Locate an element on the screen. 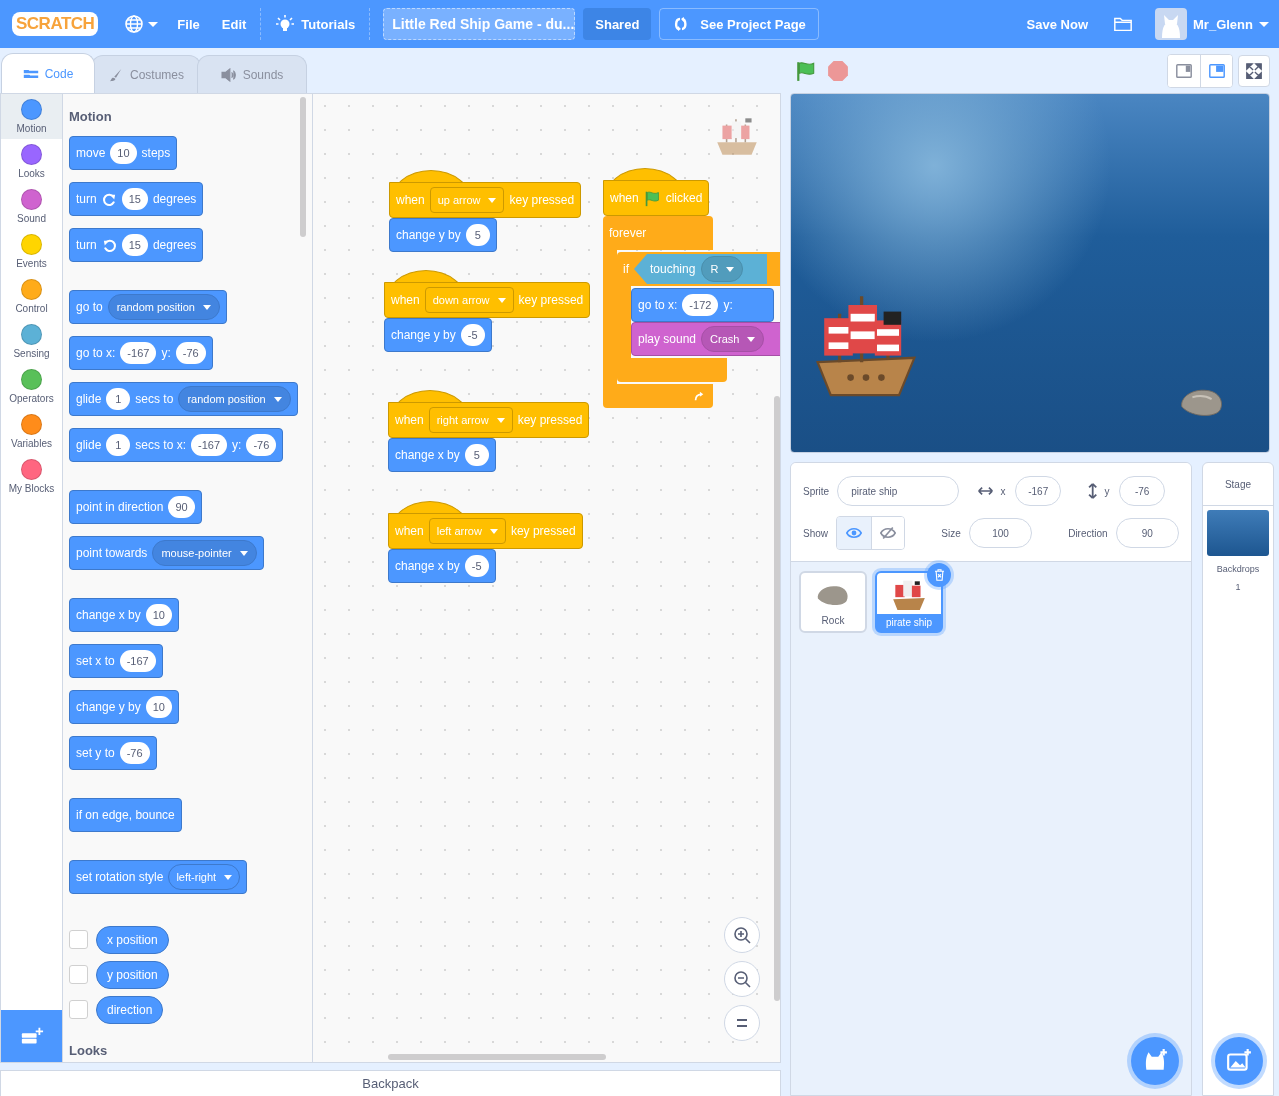 This screenshot has height=1096, width=1279. number-input: 90 is located at coordinates (181, 507).